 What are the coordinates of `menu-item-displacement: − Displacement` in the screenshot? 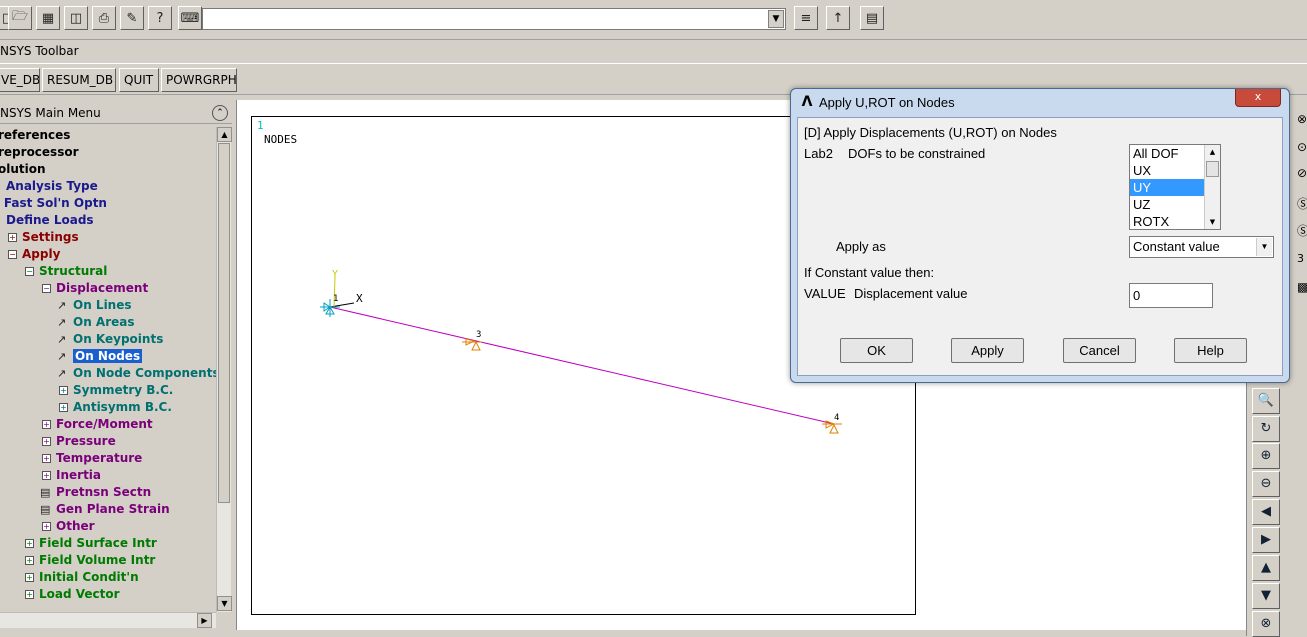 It's located at (95, 288).